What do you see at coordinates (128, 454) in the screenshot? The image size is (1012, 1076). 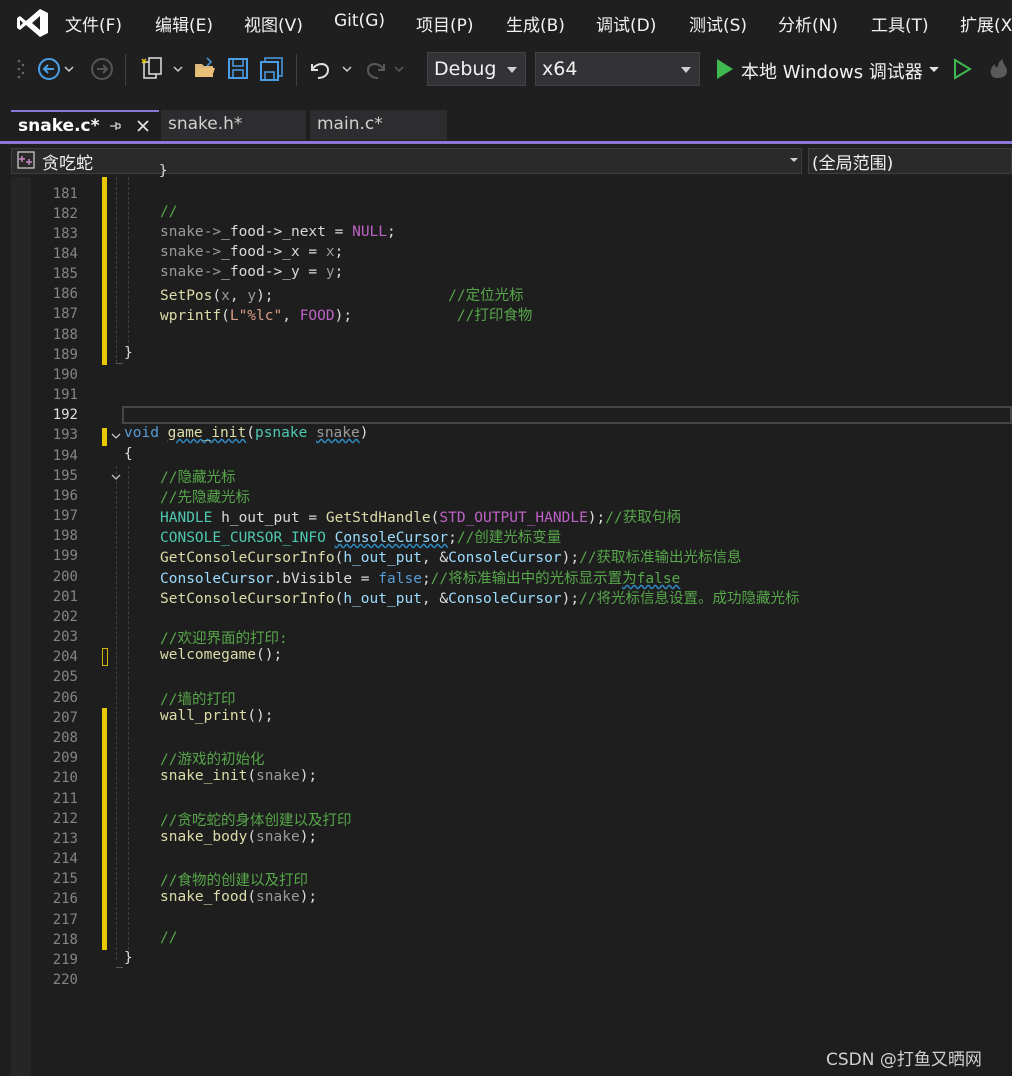 I see `code-line: {` at bounding box center [128, 454].